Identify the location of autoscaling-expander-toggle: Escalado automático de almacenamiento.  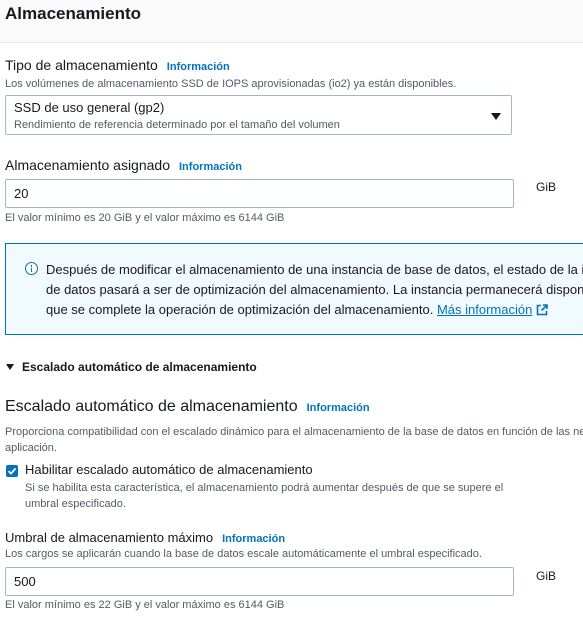
(139, 367).